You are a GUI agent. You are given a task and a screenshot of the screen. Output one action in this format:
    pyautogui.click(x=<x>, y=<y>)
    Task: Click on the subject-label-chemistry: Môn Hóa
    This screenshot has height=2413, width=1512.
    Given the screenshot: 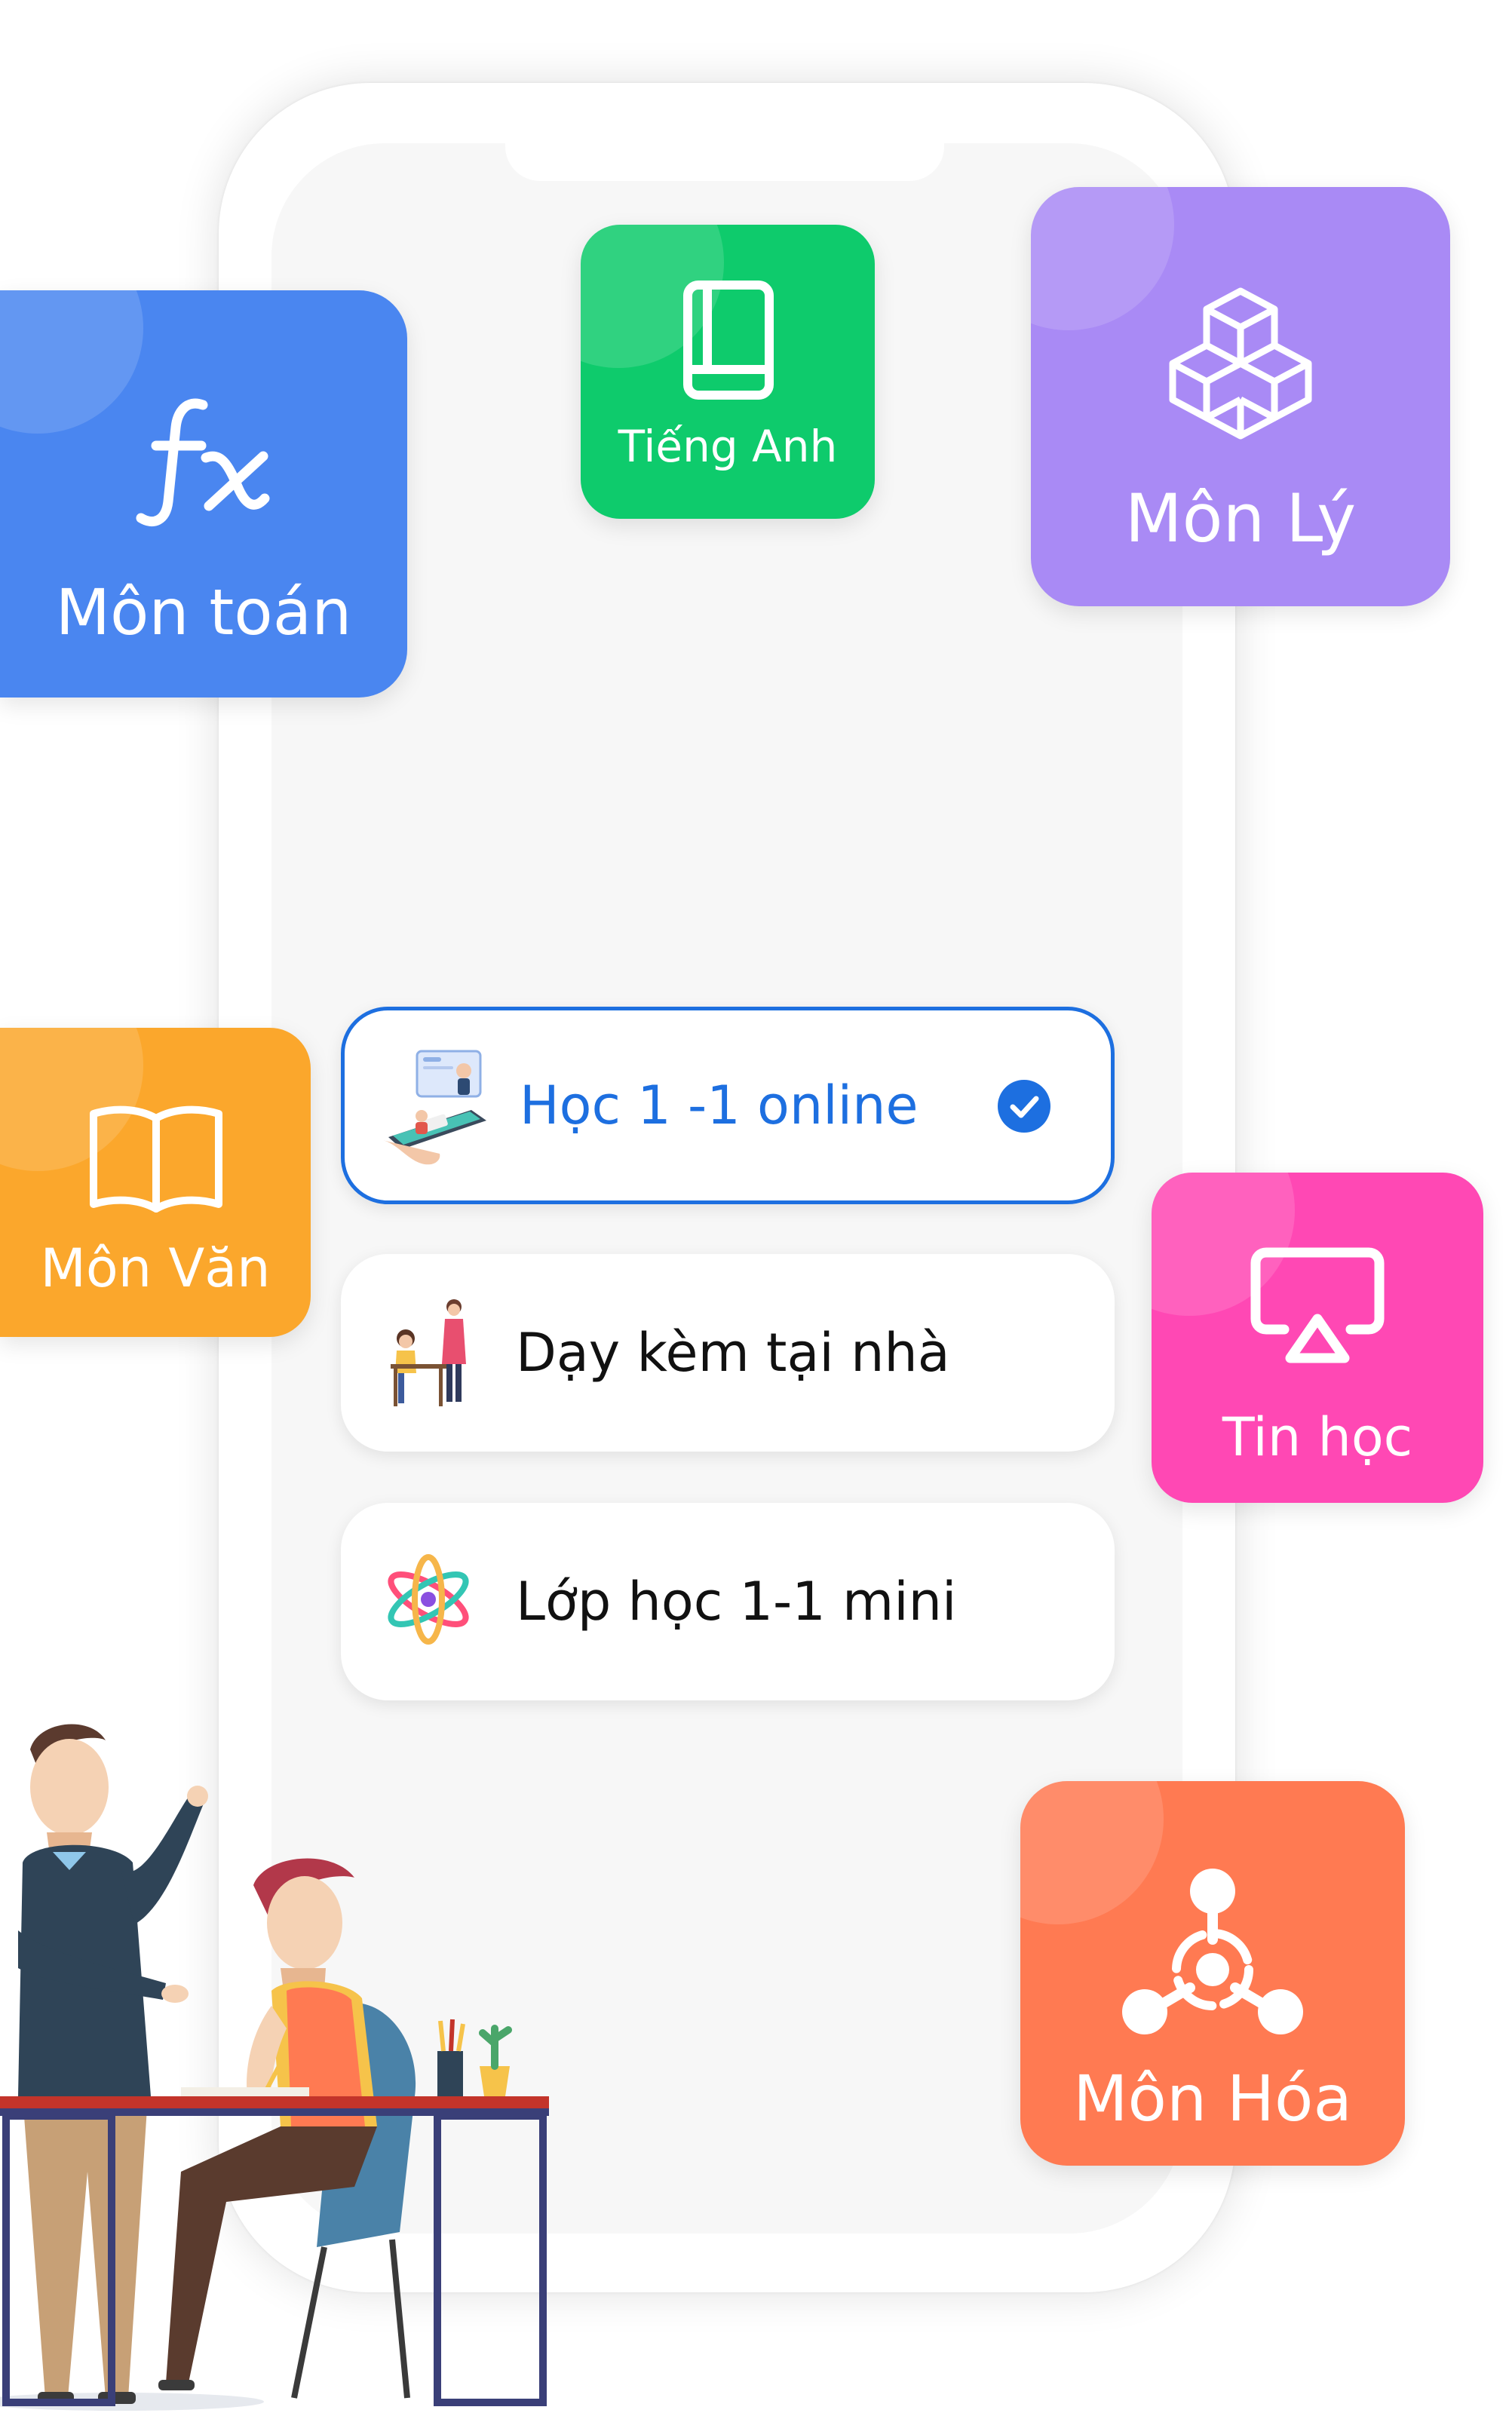 What is the action you would take?
    pyautogui.click(x=1212, y=2099)
    